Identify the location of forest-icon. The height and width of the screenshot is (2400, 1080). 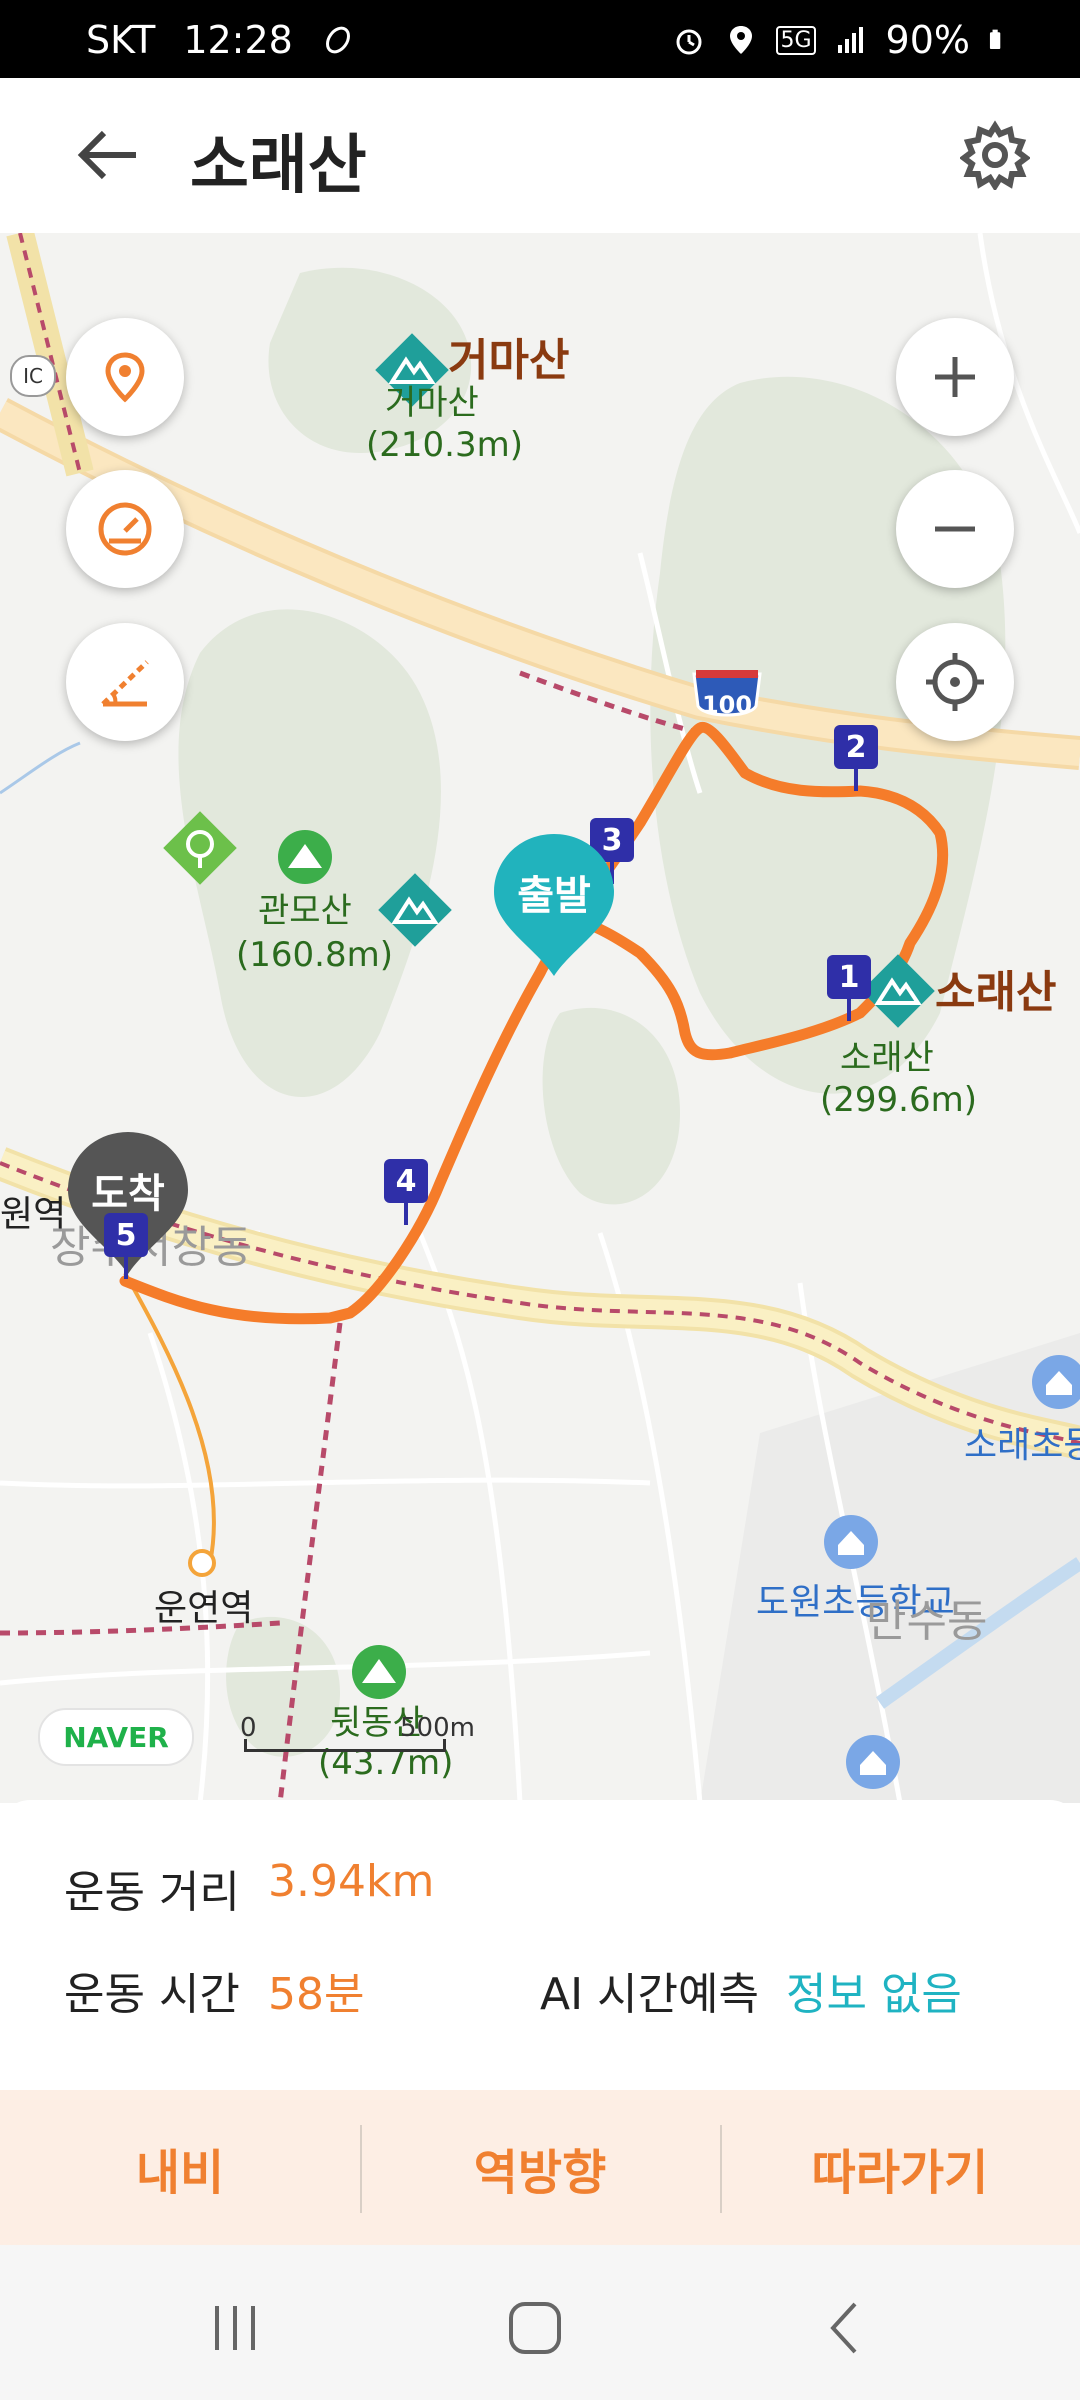
(200, 848).